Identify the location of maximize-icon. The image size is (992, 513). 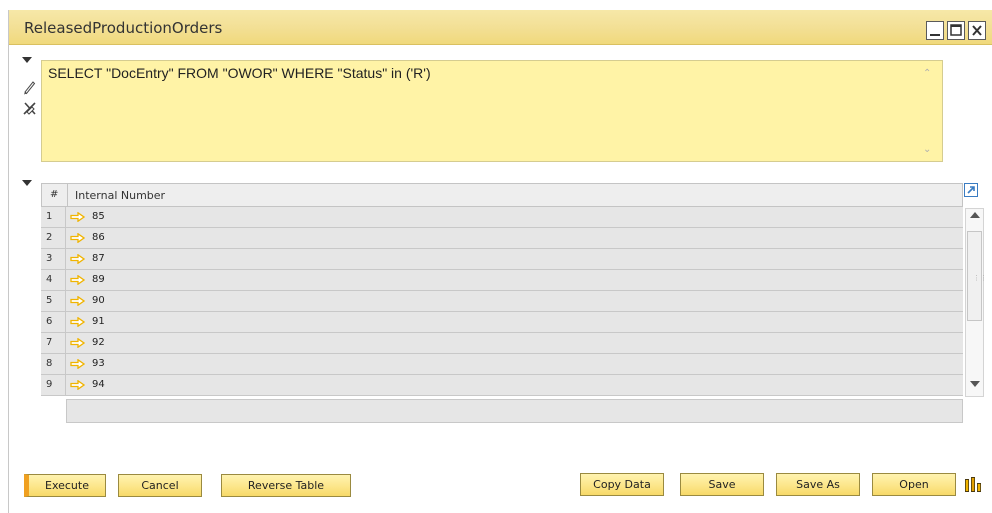
(956, 30).